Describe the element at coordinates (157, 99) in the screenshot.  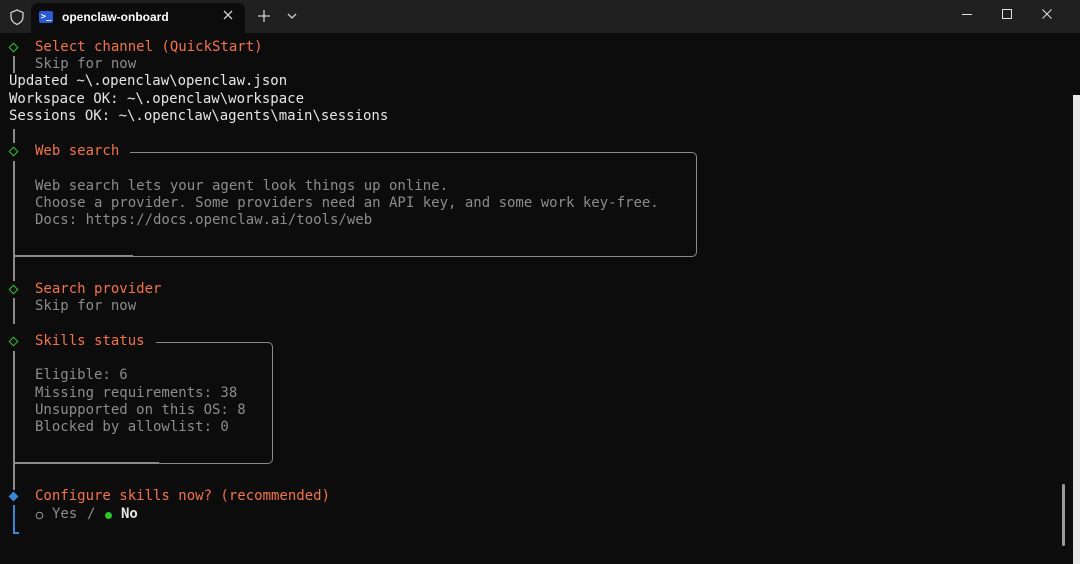
I see `log-line: Workspace OK: ~\.openclaw\workspace` at that location.